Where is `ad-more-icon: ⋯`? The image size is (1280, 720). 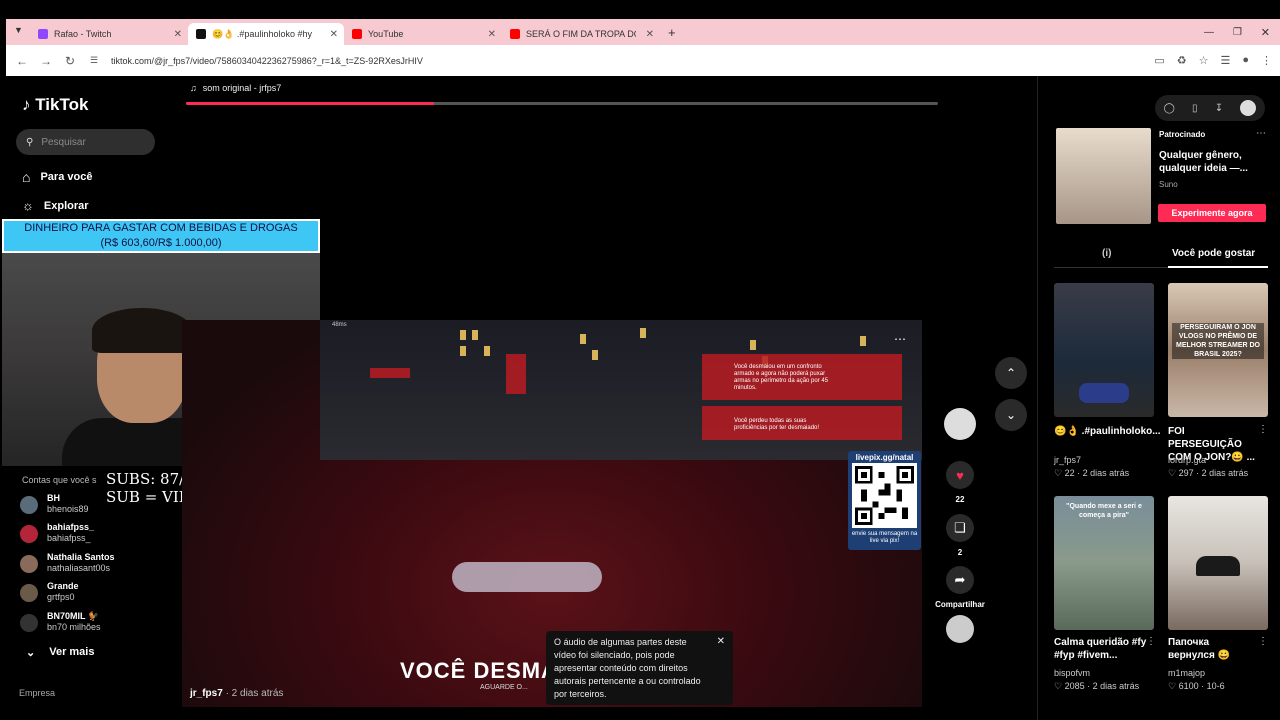 ad-more-icon: ⋯ is located at coordinates (1261, 133).